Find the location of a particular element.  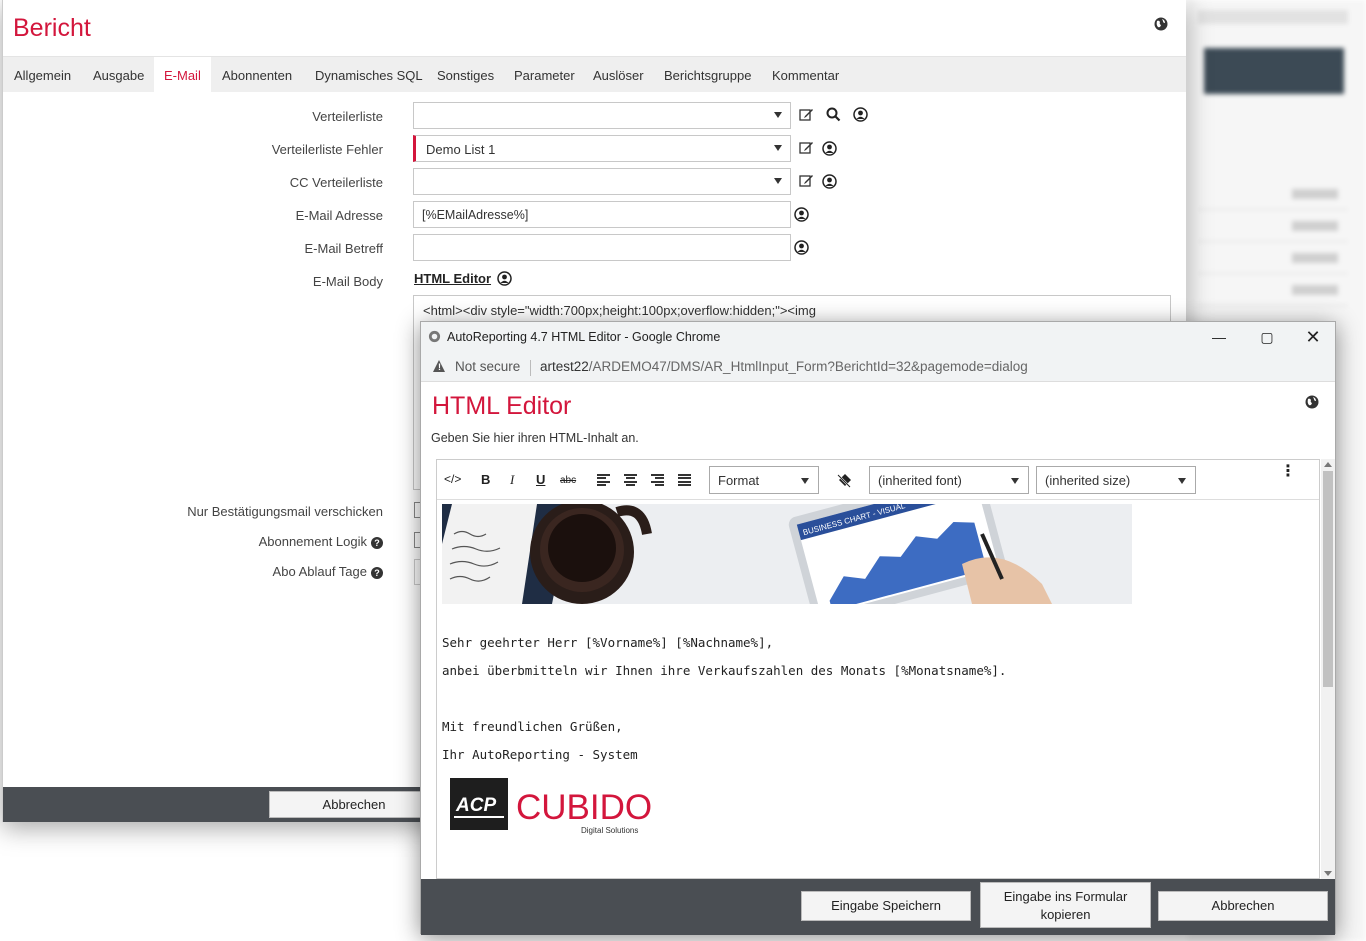

size-value: (inherited size) is located at coordinates (1088, 480).